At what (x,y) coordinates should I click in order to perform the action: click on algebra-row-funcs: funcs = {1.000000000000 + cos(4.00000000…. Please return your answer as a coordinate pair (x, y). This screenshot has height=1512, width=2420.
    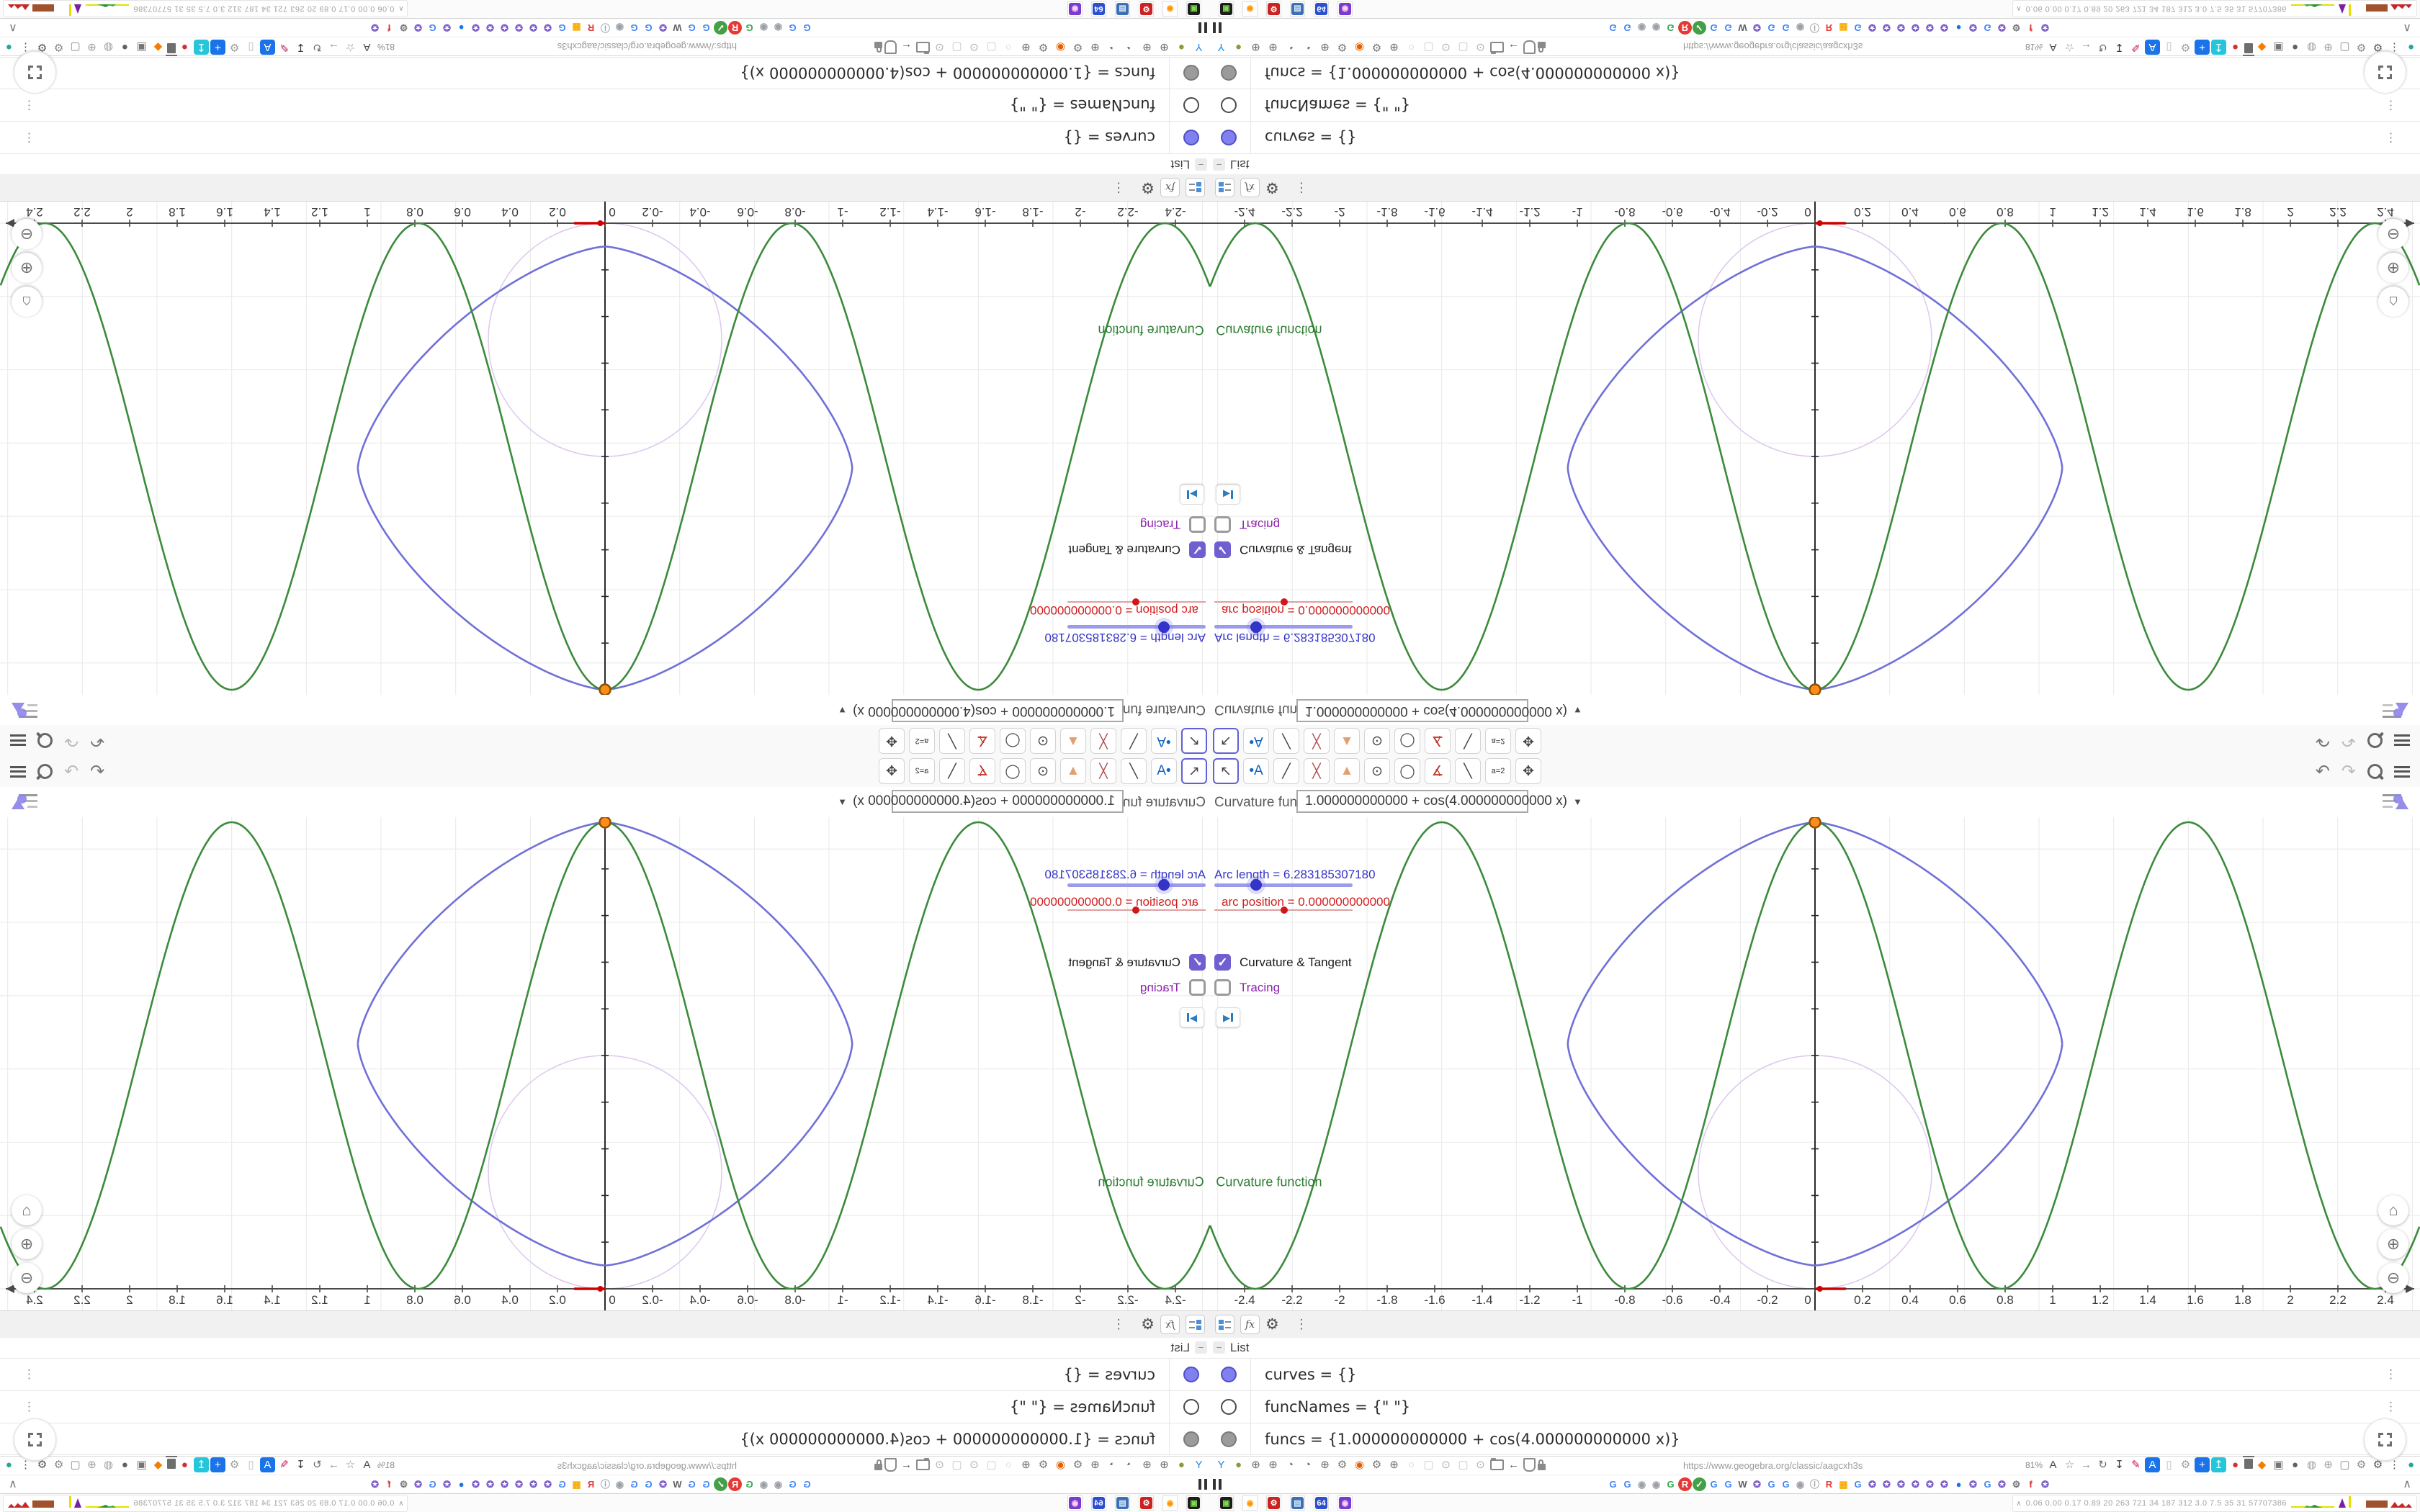
    Looking at the image, I should click on (605, 73).